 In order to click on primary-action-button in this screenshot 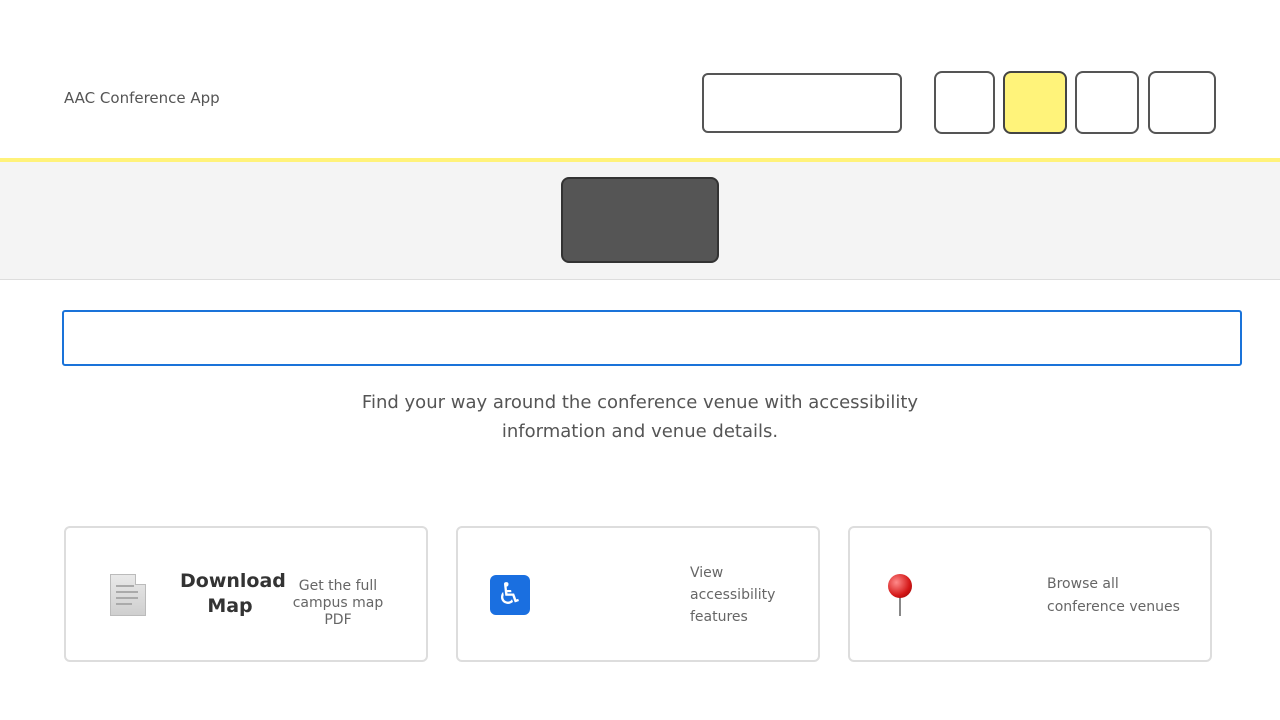, I will do `click(640, 220)`.